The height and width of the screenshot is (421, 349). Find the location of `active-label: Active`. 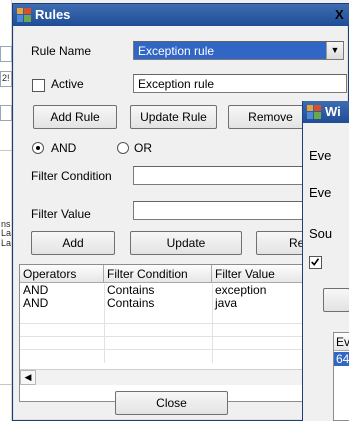

active-label: Active is located at coordinates (67, 84).